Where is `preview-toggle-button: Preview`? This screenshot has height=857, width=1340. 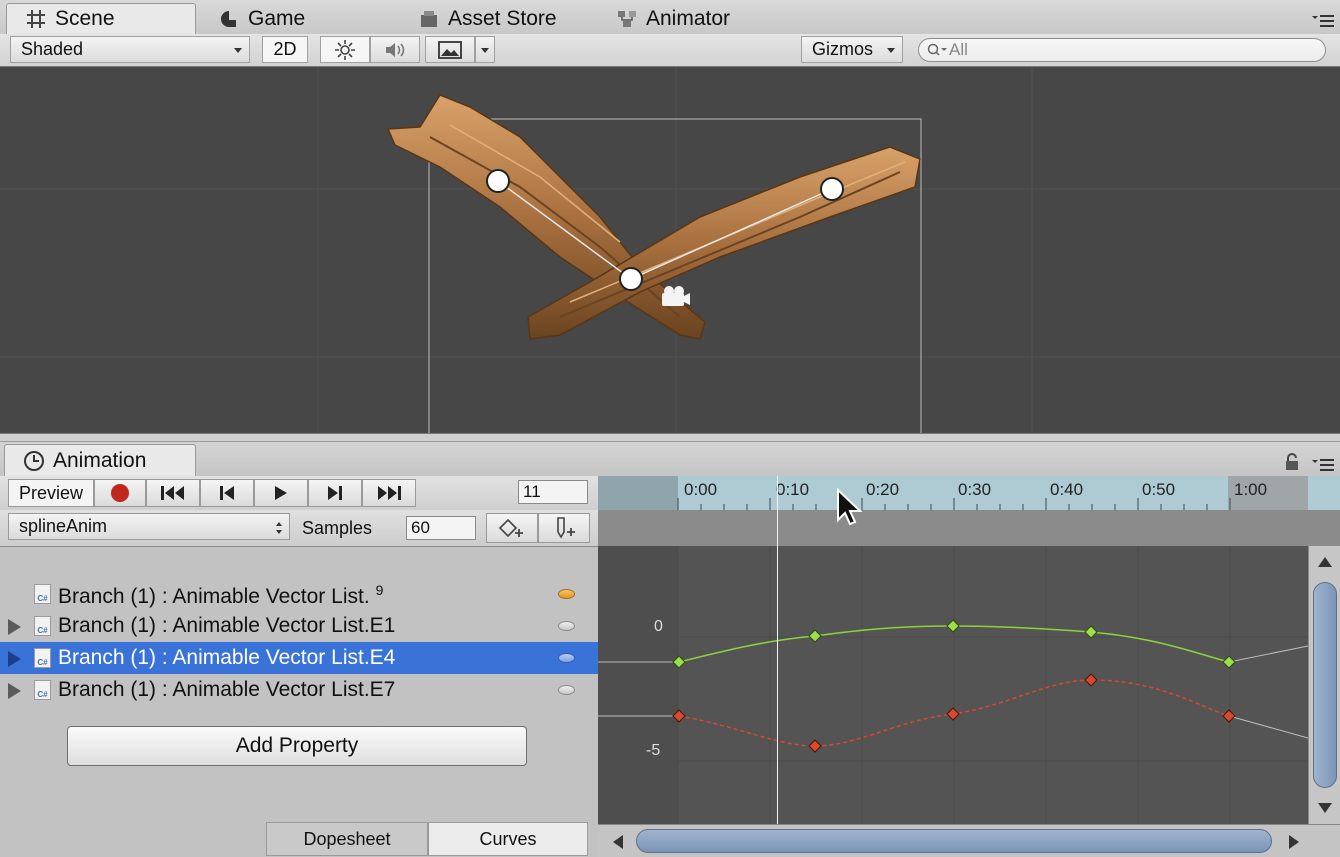
preview-toggle-button: Preview is located at coordinates (51, 493).